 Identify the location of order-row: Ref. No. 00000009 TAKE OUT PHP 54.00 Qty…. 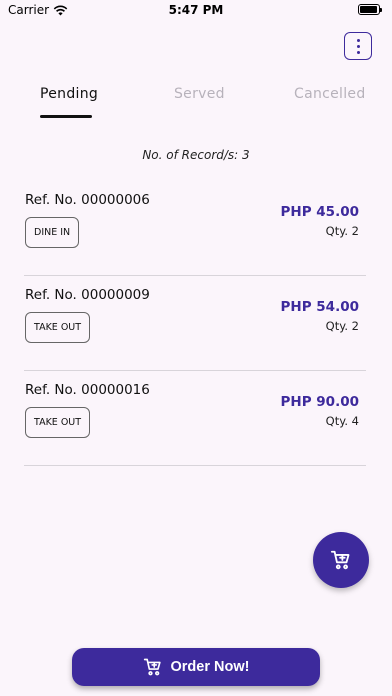
(195, 323).